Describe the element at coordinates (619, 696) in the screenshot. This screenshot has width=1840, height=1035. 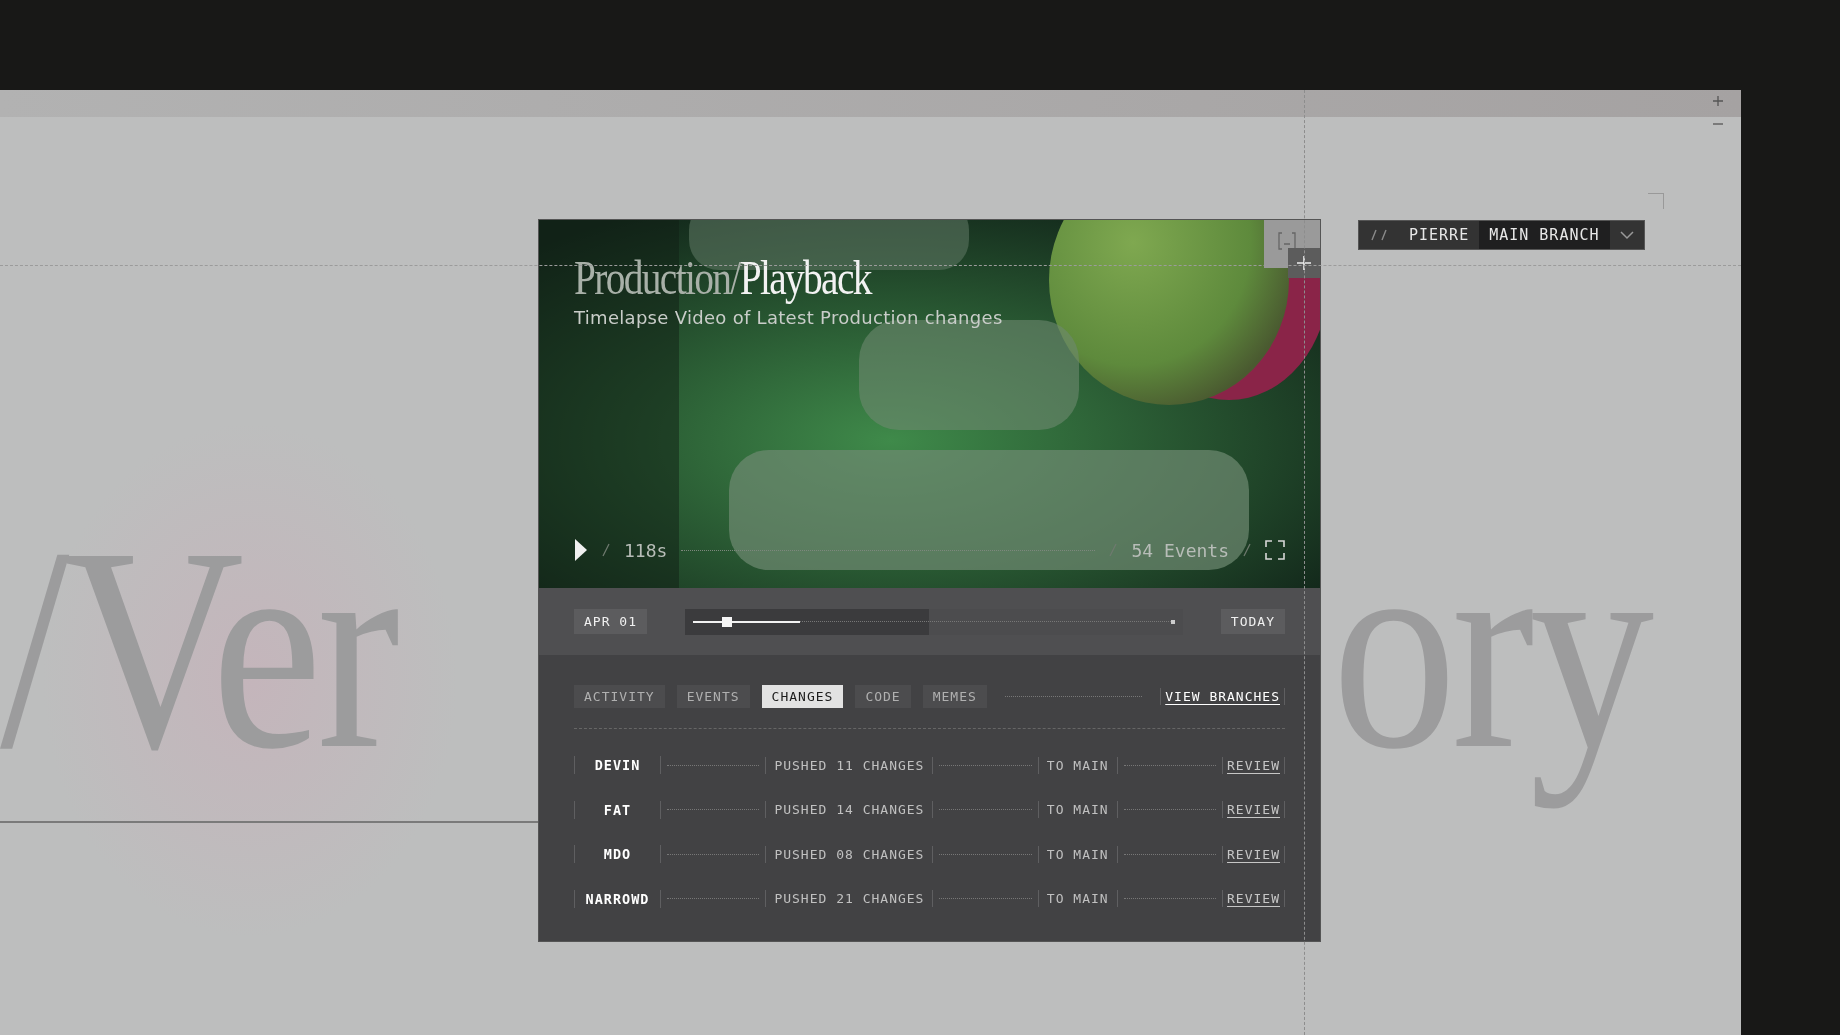
I see `tab: ACTIVITY` at that location.